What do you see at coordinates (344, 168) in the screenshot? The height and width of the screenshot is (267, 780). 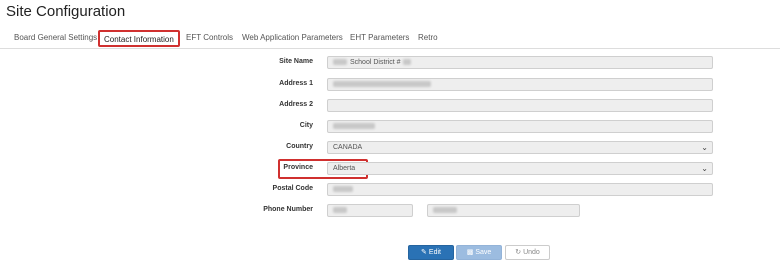 I see `province-value: Alberta` at bounding box center [344, 168].